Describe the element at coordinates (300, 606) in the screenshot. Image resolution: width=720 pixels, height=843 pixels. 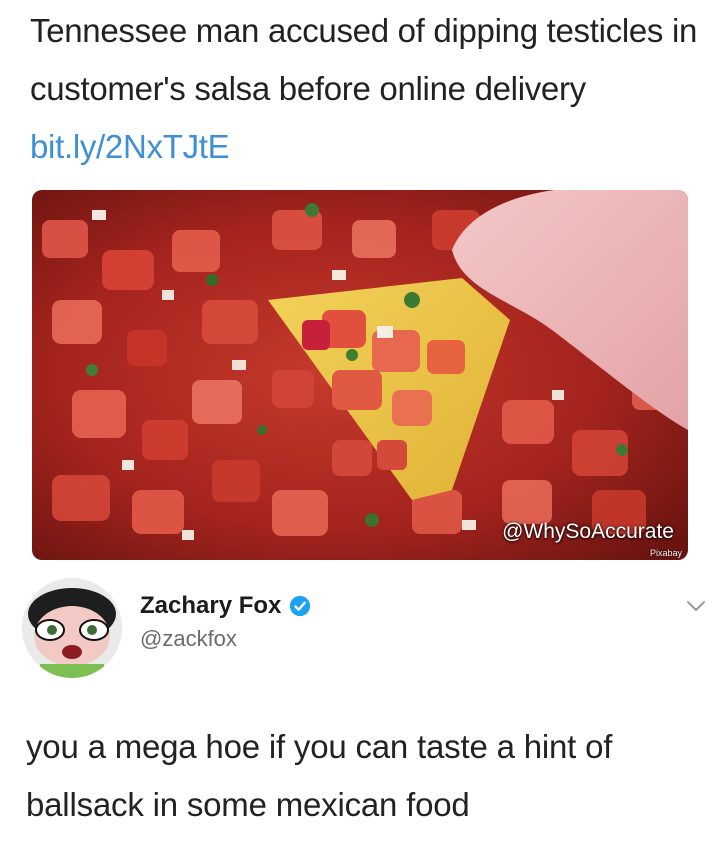
I see `verified-badge-icon` at that location.